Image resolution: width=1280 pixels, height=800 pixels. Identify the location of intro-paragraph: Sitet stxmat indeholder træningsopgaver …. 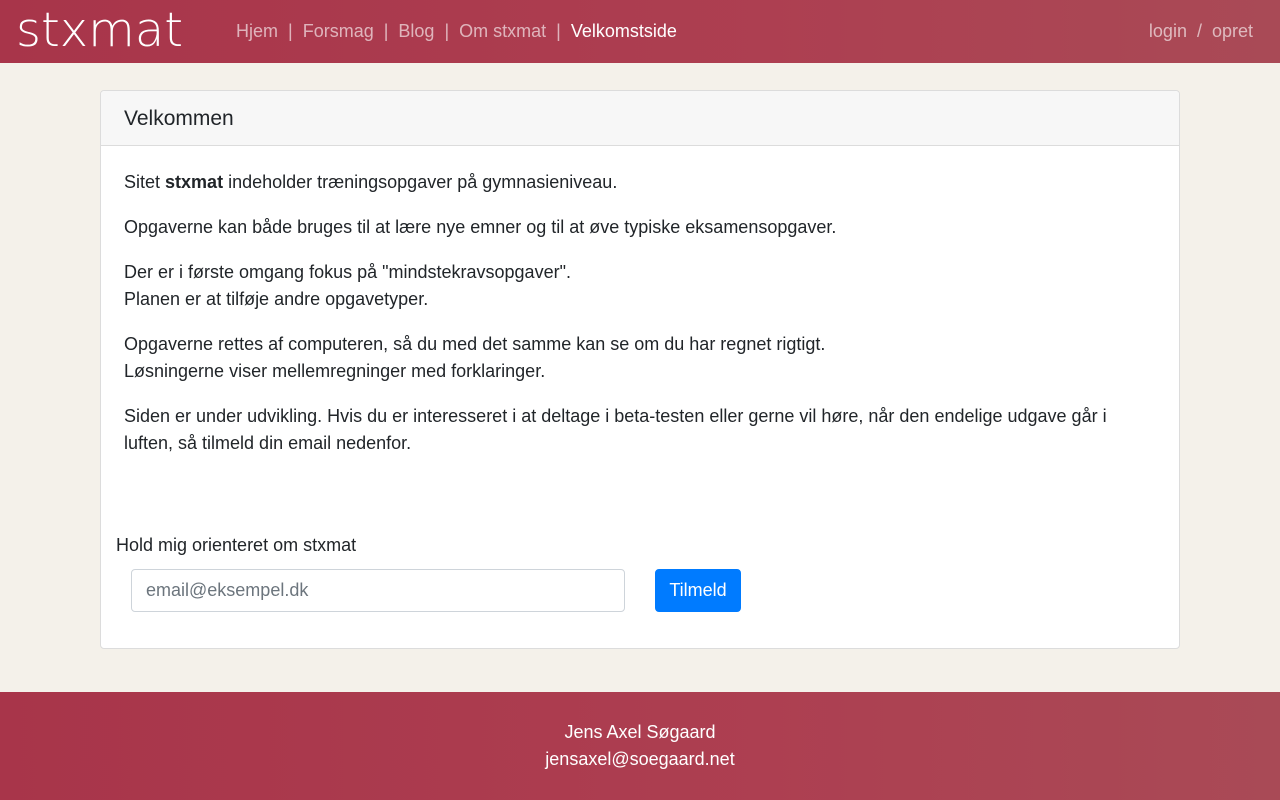
(629, 182).